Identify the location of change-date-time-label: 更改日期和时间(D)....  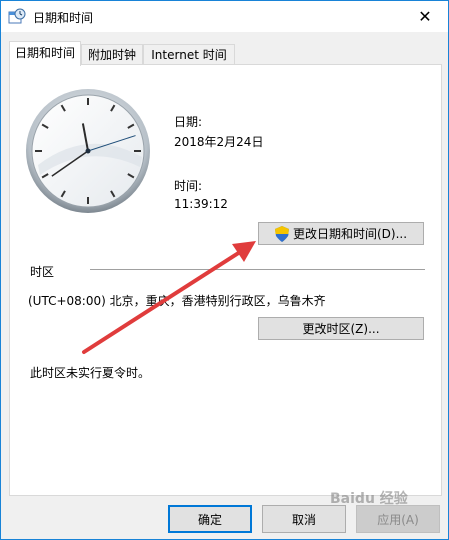
(350, 234).